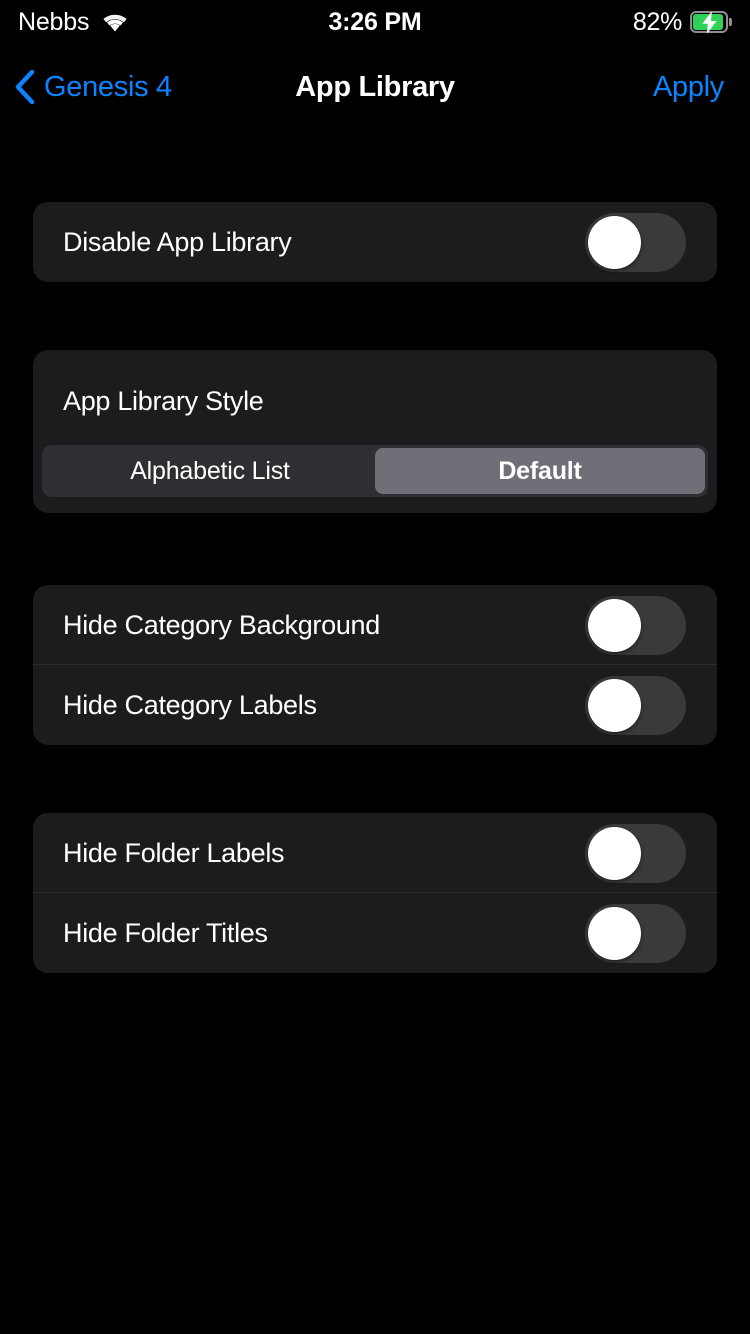  Describe the element at coordinates (190, 704) in the screenshot. I see `row-label-hide-category-labels: Hide Category Labels` at that location.